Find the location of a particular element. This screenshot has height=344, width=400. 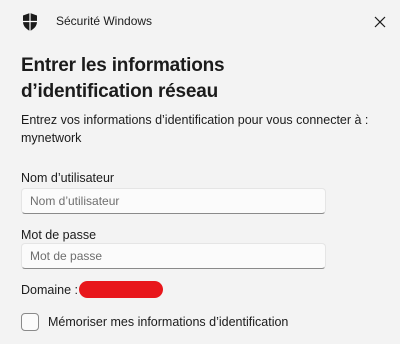

username-input is located at coordinates (173, 201).